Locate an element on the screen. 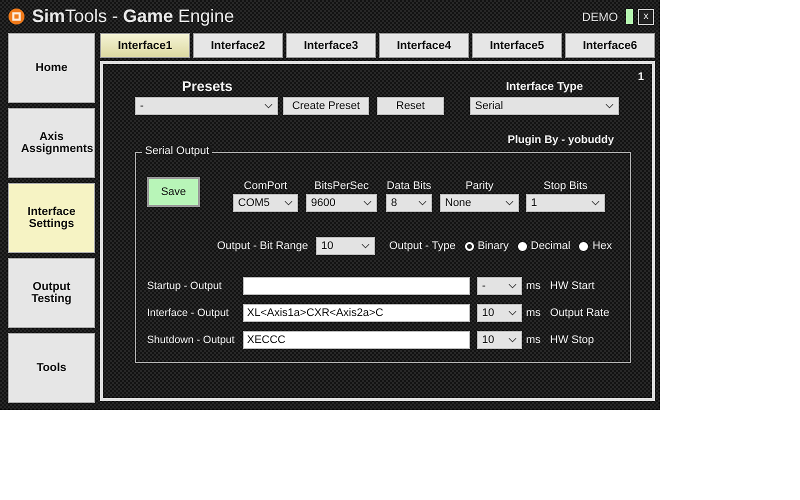 This screenshot has width=800, height=500. output-label: Interface - Output is located at coordinates (188, 313).